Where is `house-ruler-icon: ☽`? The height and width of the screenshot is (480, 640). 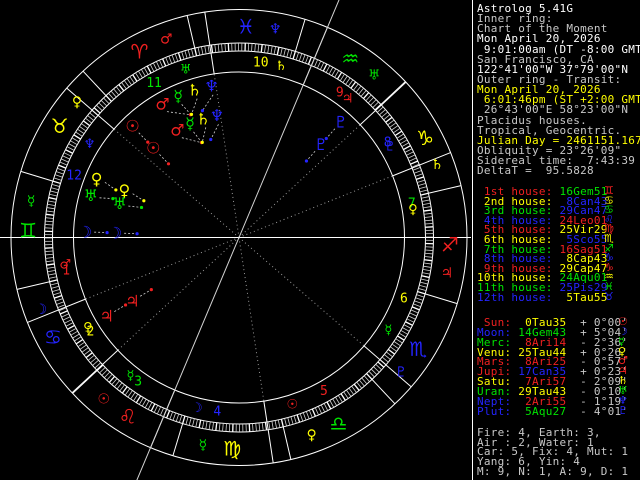 house-ruler-icon: ☽ is located at coordinates (197, 408).